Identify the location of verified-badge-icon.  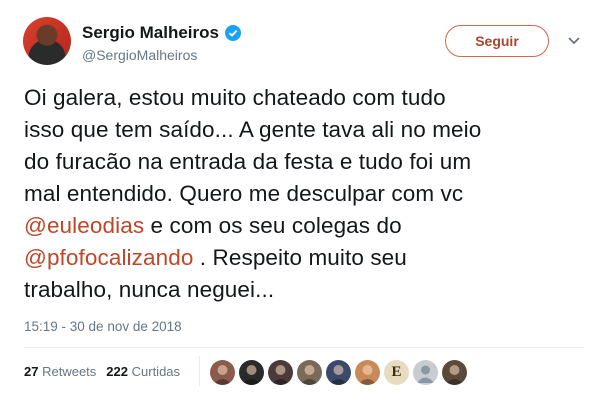
(232, 33).